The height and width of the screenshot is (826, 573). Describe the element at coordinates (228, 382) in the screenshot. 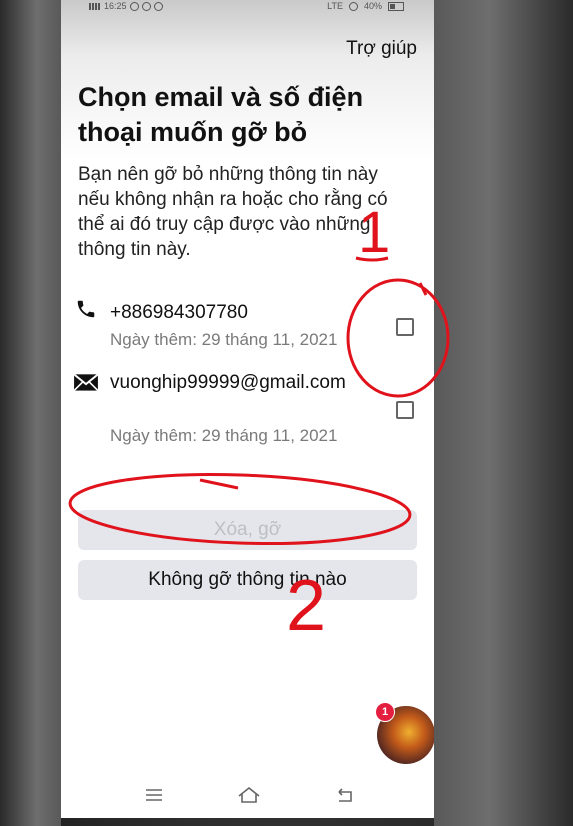

I see `contact-value: vuonghip99999@gmail.com` at that location.